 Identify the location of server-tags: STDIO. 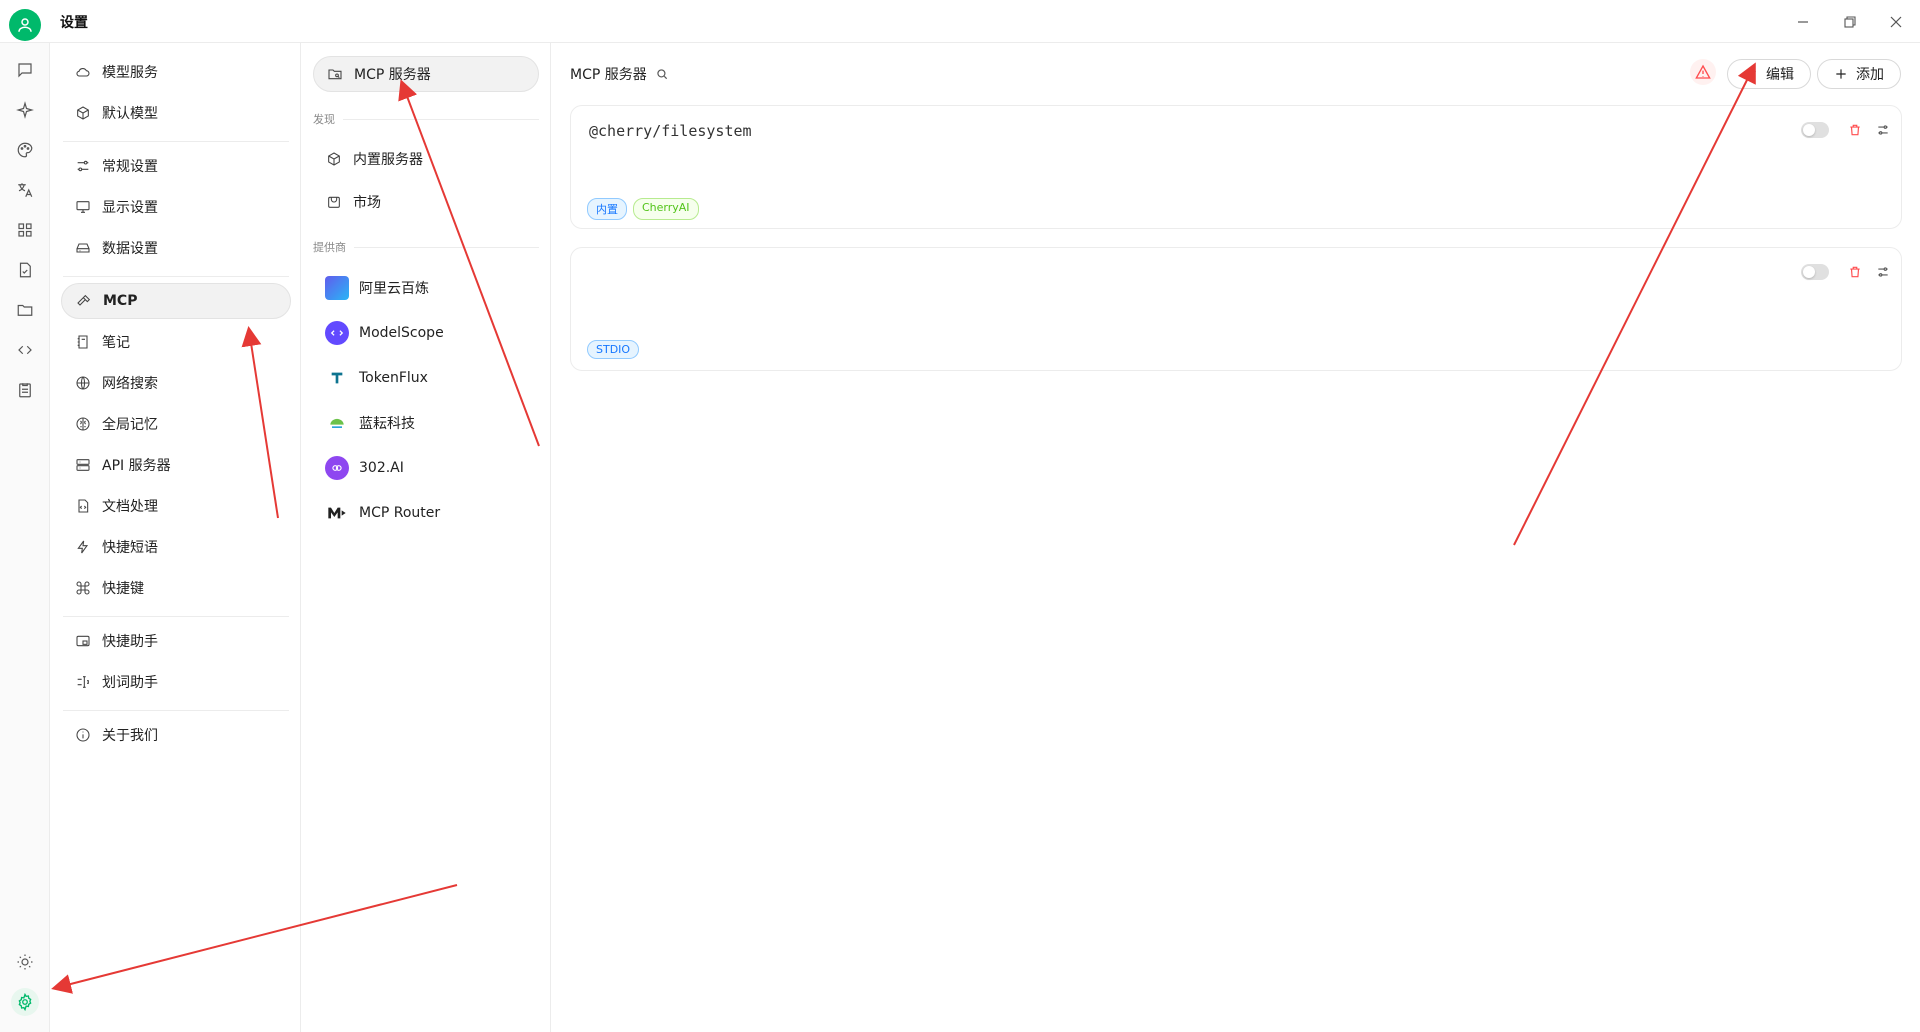
(613, 349).